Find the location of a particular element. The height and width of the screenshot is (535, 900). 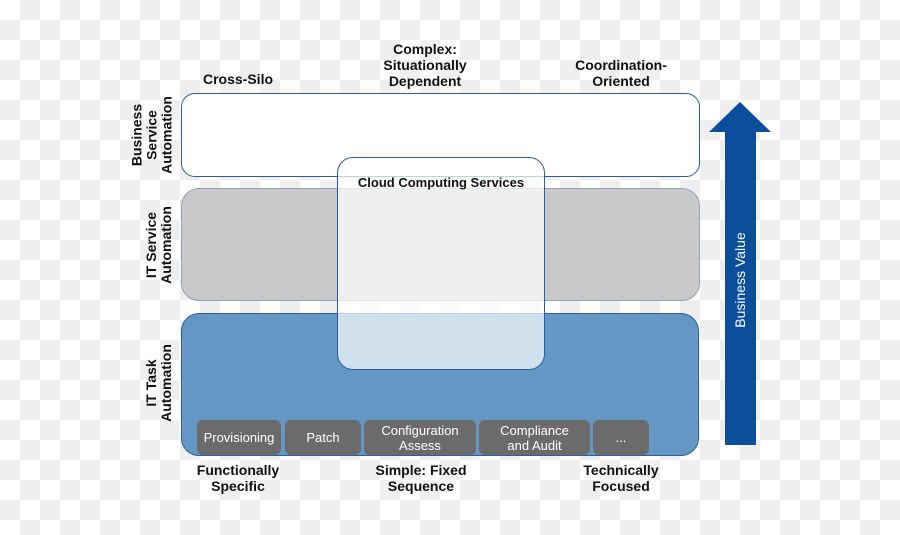

label-line: IT Task is located at coordinates (151, 383).